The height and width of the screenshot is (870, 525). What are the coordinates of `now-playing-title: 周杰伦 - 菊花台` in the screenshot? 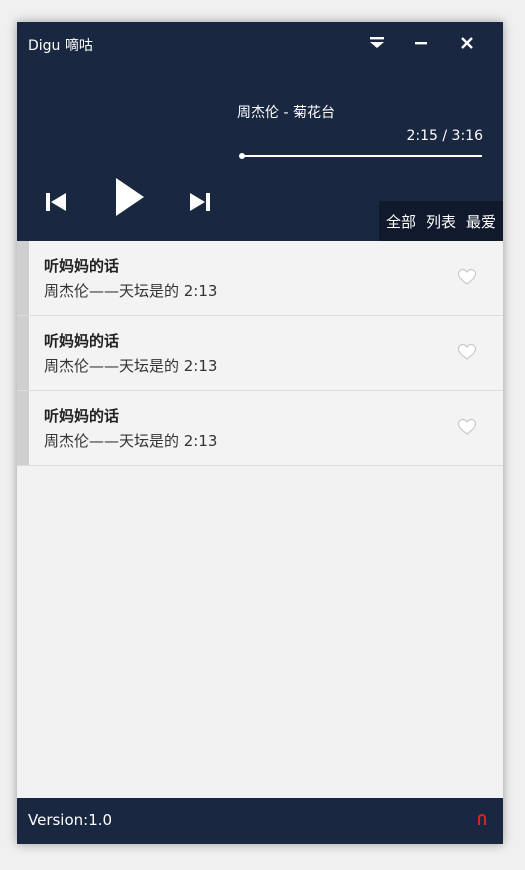 It's located at (286, 113).